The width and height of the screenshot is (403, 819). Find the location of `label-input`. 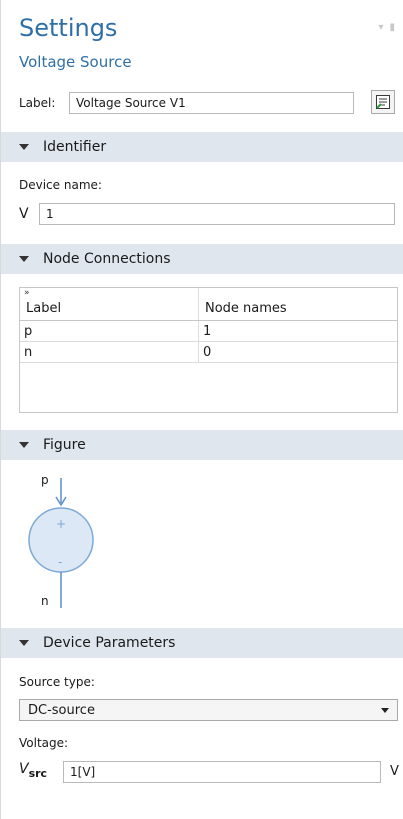

label-input is located at coordinates (211, 103).